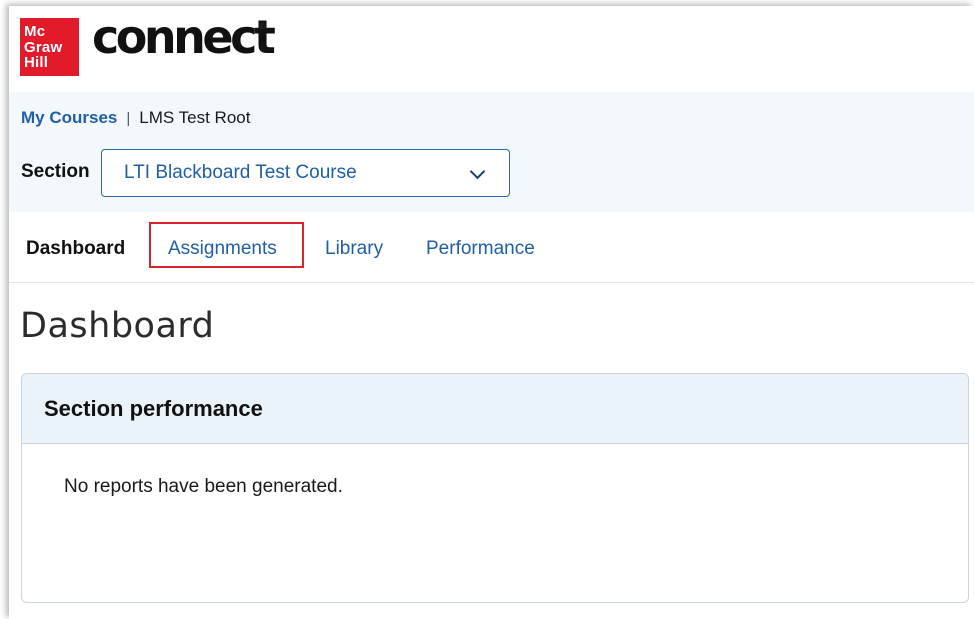 This screenshot has width=974, height=619. I want to click on logo-line-3: Hill, so click(36, 62).